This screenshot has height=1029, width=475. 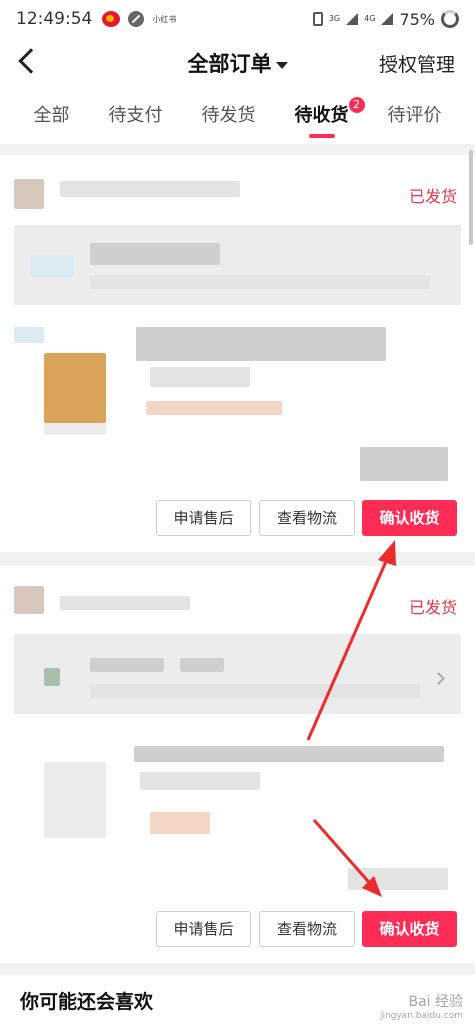 I want to click on app-circle-icon, so click(x=136, y=19).